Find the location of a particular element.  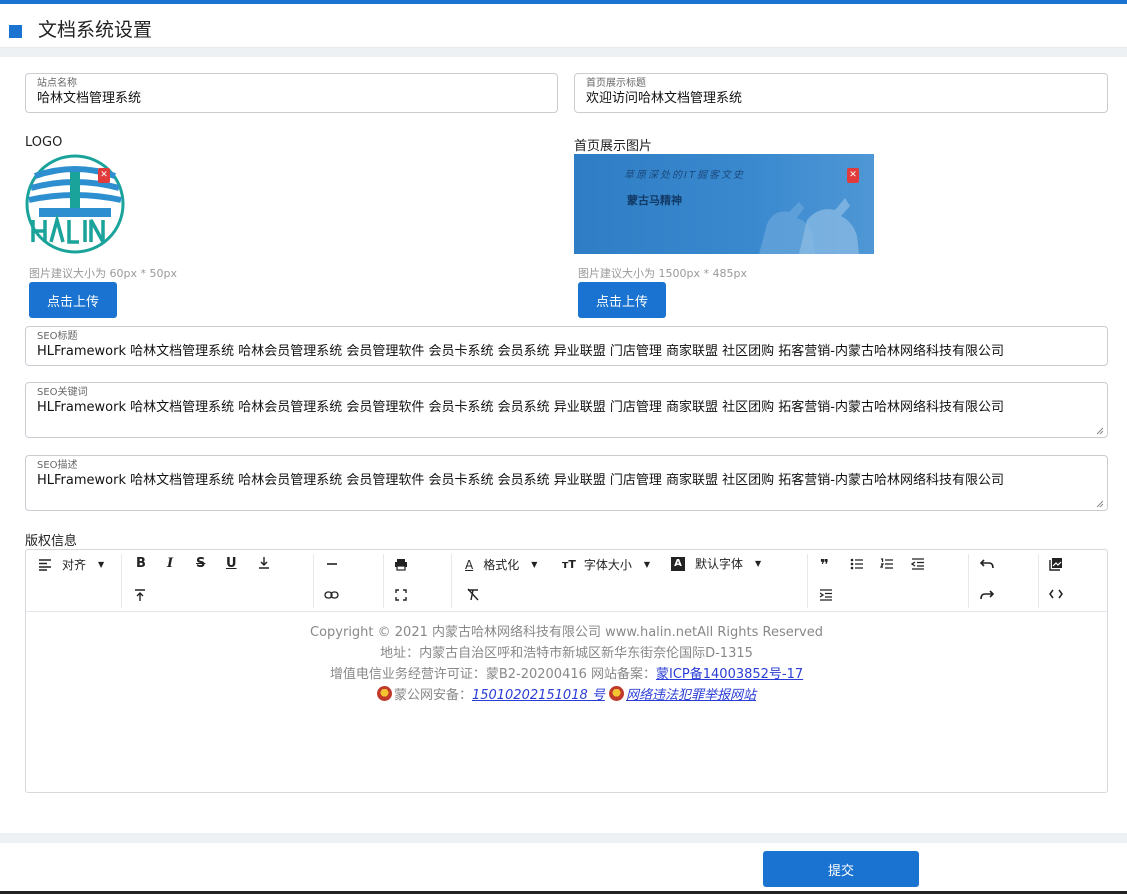

outdent-button is located at coordinates (918, 564).